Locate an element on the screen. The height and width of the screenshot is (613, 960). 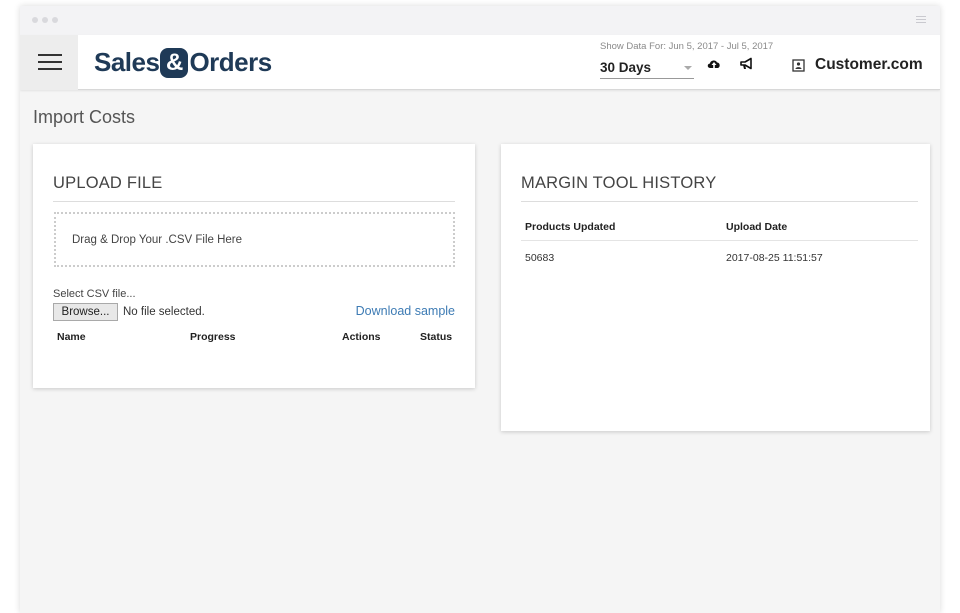
megaphone-icon is located at coordinates (747, 66).